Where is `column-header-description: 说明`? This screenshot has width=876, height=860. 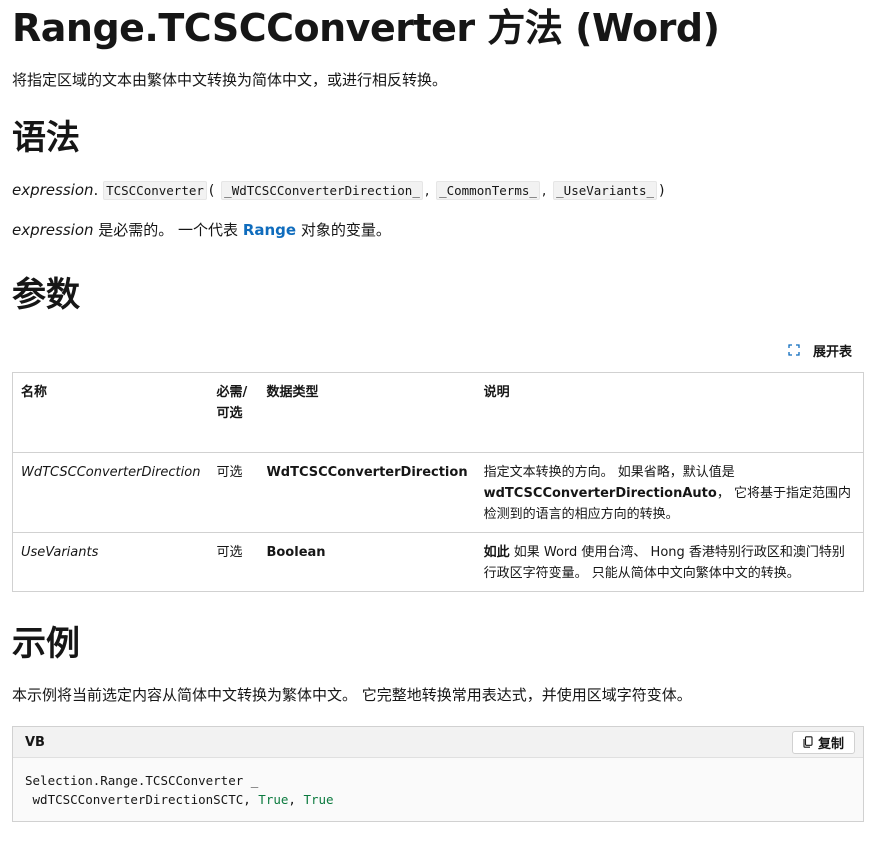 column-header-description: 说明 is located at coordinates (669, 412).